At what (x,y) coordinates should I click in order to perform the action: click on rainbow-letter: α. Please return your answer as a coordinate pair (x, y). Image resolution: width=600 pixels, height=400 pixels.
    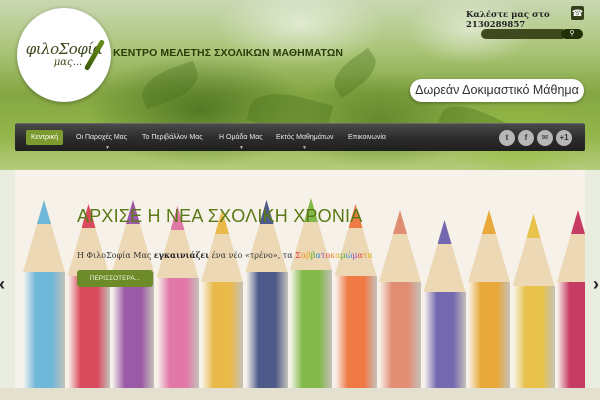
    Looking at the image, I should click on (370, 255).